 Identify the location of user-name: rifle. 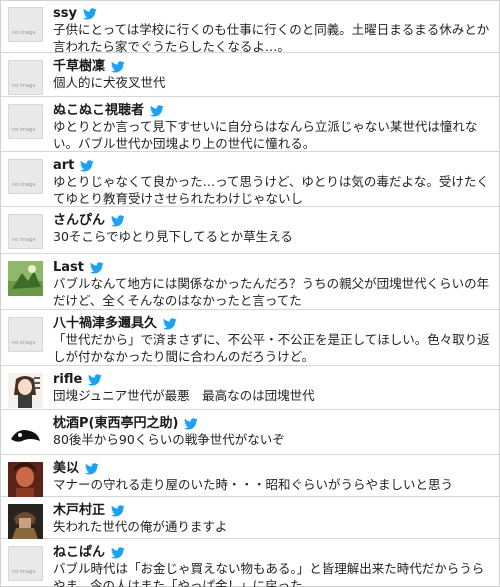
(67, 380).